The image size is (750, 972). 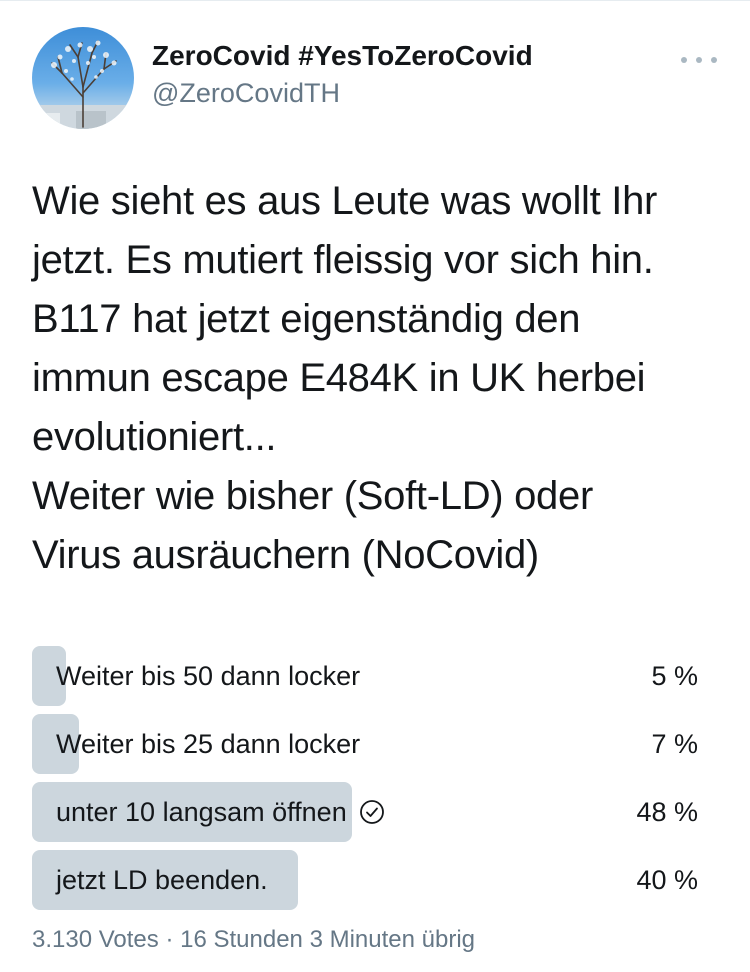 I want to click on poll-option-text: jetzt LD beenden., so click(x=162, y=880).